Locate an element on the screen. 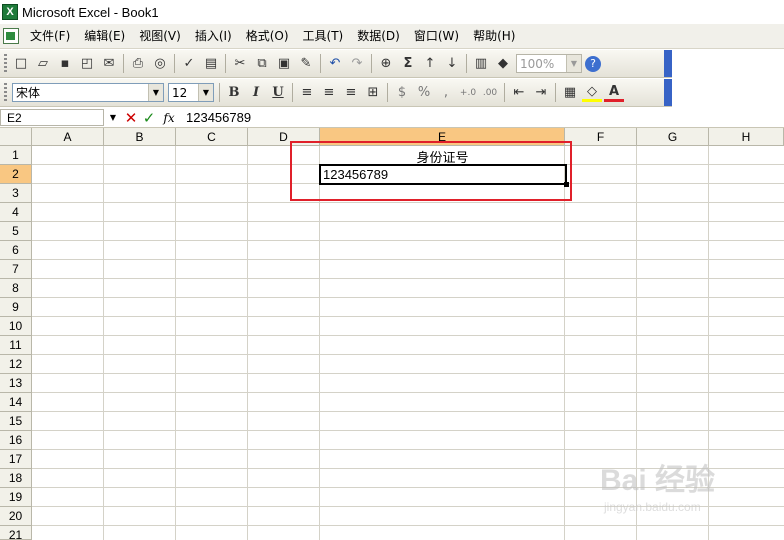 This screenshot has height=540, width=784. print-icon: ⎙ is located at coordinates (138, 64).